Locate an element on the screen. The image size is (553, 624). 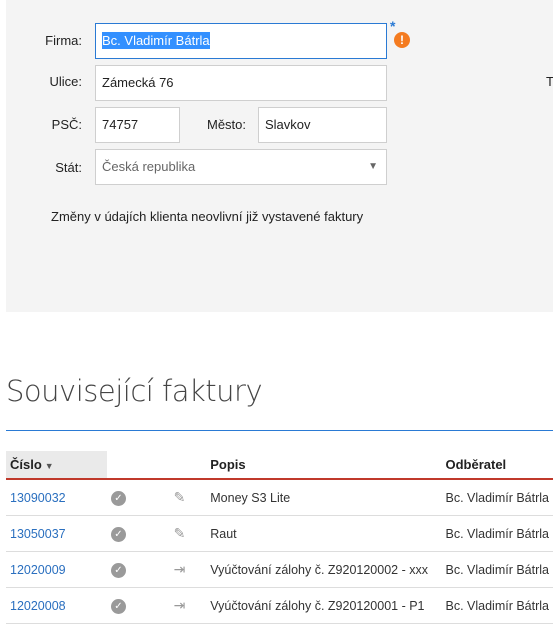
invoice-number-link: 13050037 is located at coordinates (56, 533).